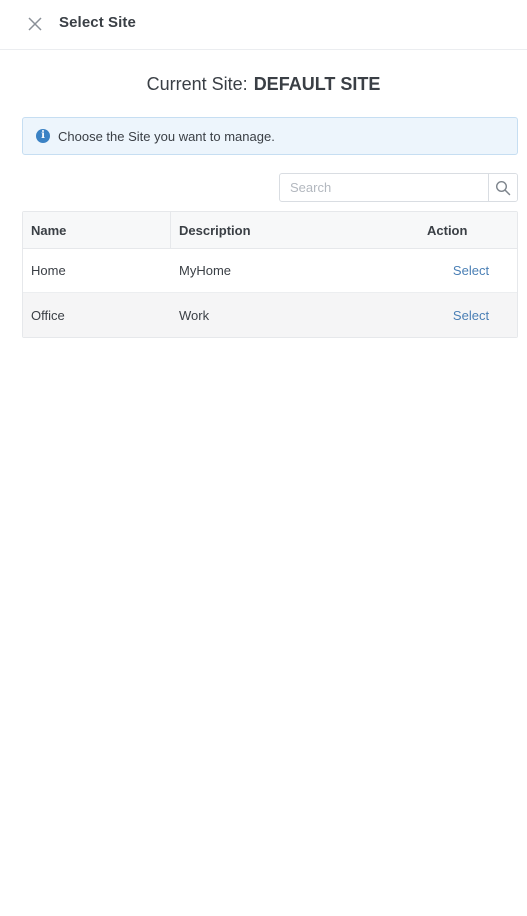 Image resolution: width=527 pixels, height=916 pixels. Describe the element at coordinates (471, 315) in the screenshot. I see `select-site-link-office: Select` at that location.